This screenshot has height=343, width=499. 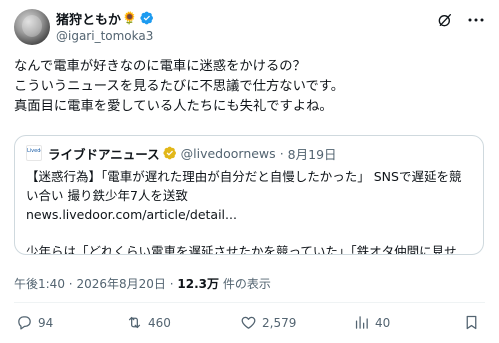 I want to click on tweet-timestamp-row: 午後1:40 · 2026年8月20日 · 12.3万 件の表示, so click(x=142, y=283).